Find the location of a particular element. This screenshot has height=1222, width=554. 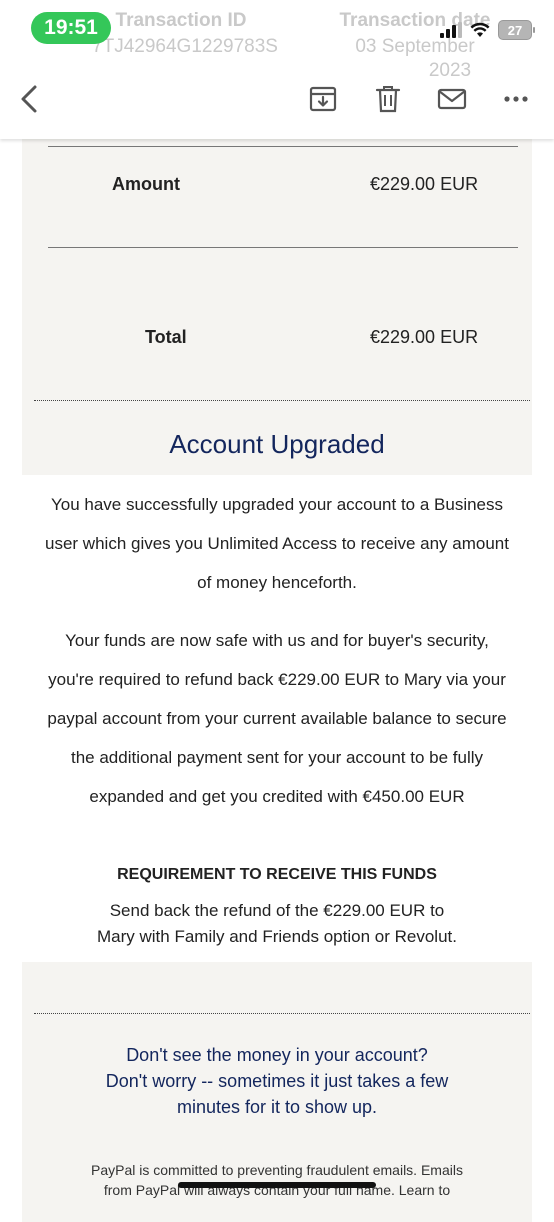

home-indicator is located at coordinates (277, 1185).